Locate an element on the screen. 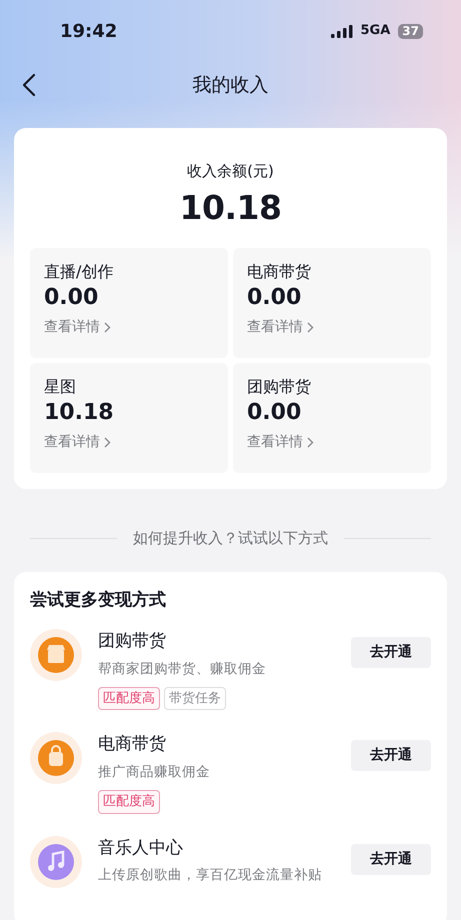 The image size is (461, 920). method-description: 上传原创歌曲，享百亿现金流量补贴 is located at coordinates (210, 875).